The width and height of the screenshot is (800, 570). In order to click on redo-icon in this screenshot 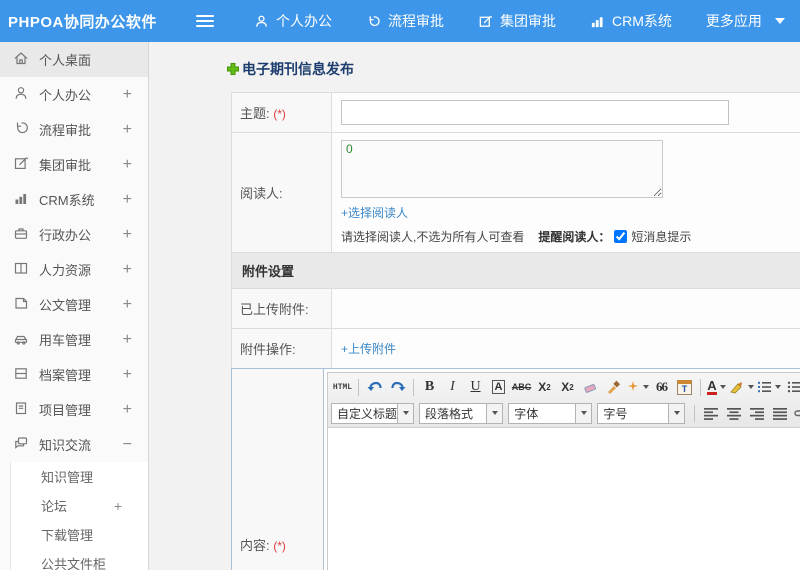, I will do `click(397, 387)`.